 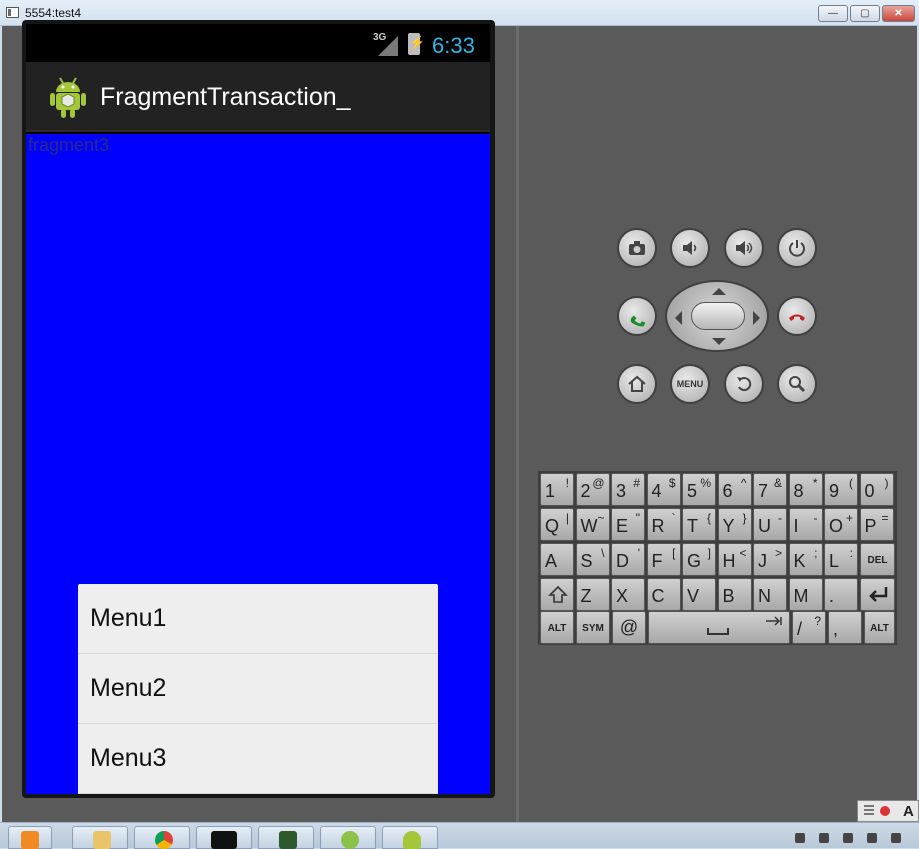 I want to click on key-label: X, so click(x=622, y=596).